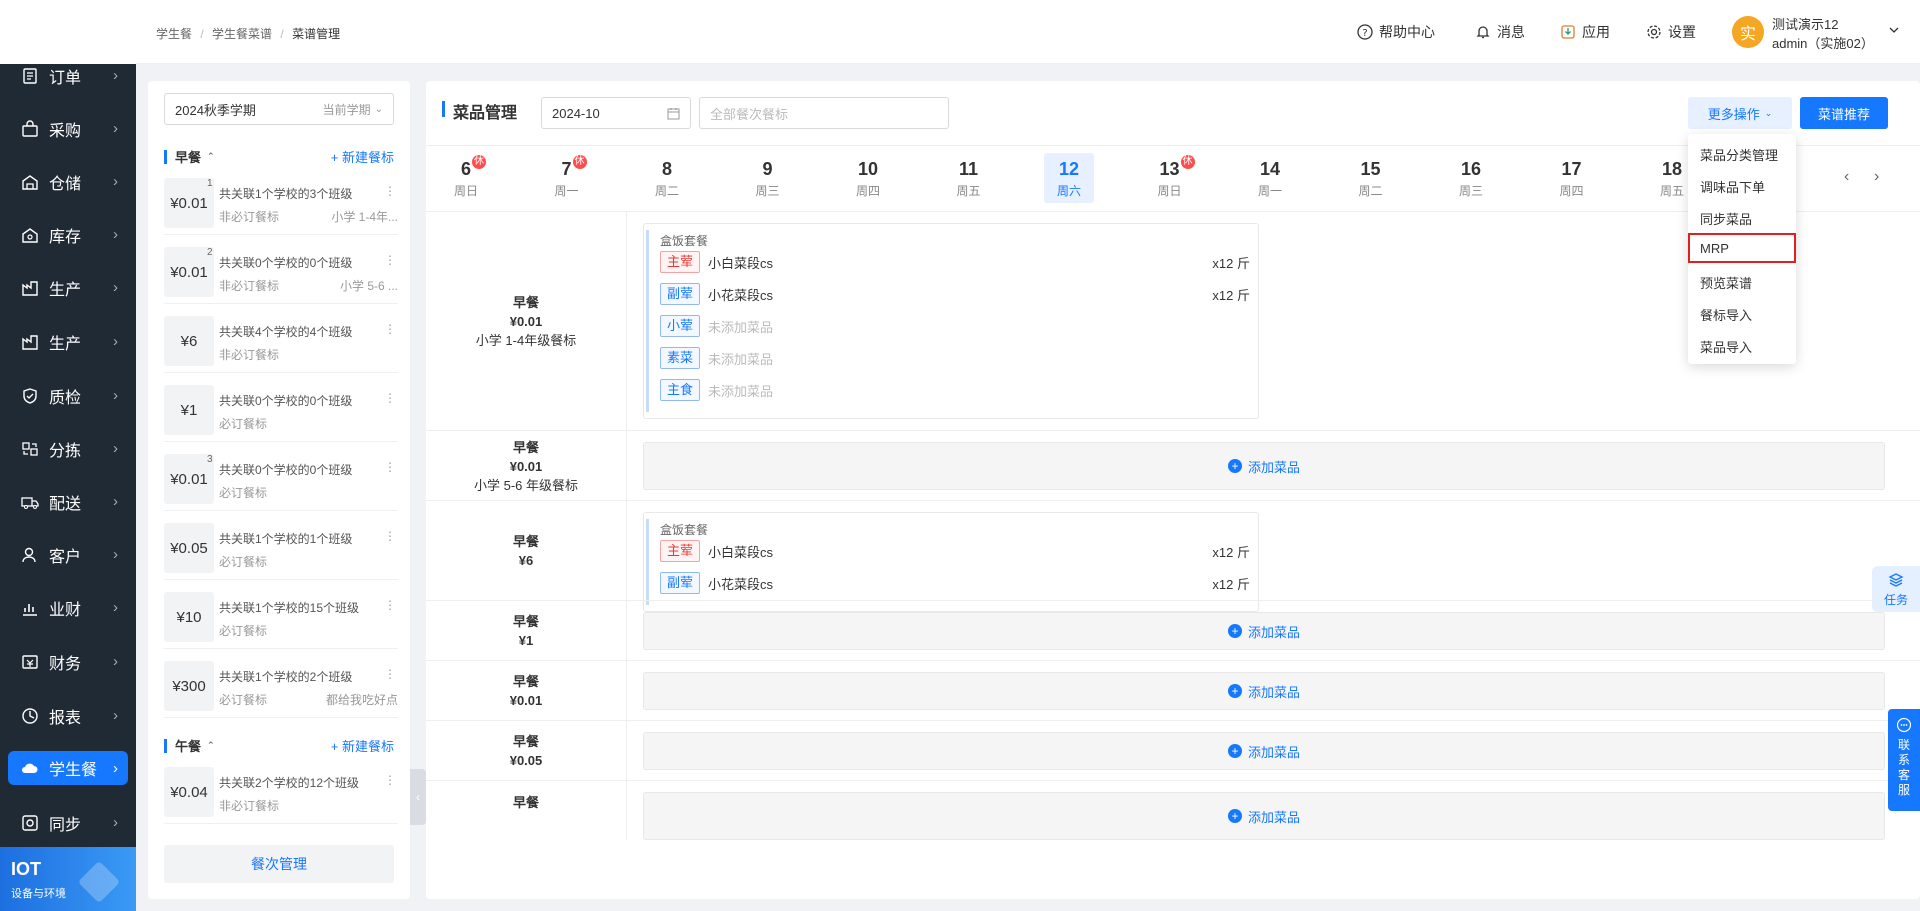 Image resolution: width=1920 pixels, height=911 pixels. I want to click on calendar-day: 16 周三, so click(1471, 179).